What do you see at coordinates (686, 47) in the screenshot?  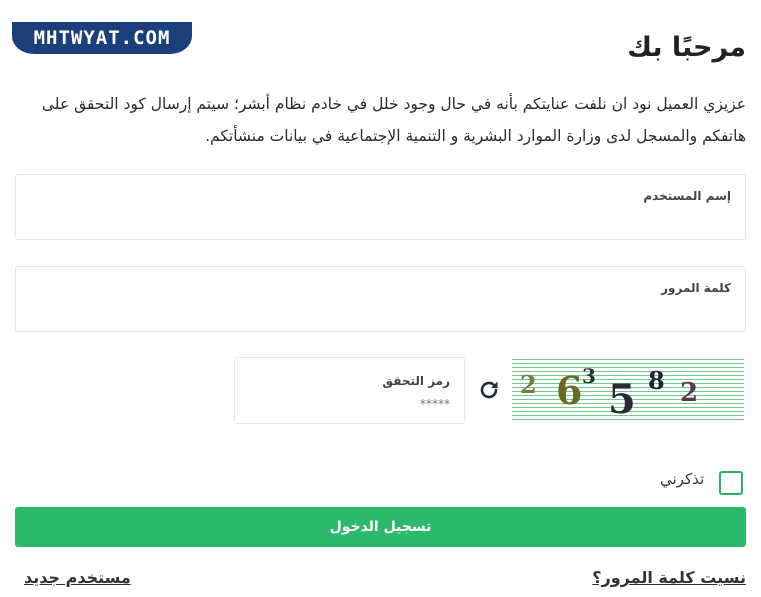 I see `page-title: مرحبًا بك` at bounding box center [686, 47].